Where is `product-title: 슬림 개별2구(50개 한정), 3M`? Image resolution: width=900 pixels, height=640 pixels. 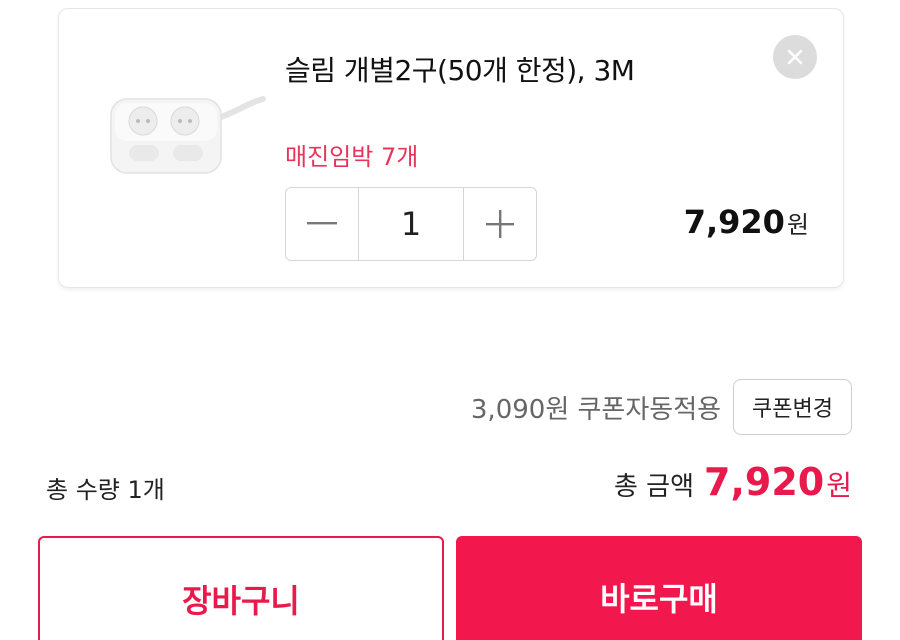 product-title: 슬림 개별2구(50개 한정), 3M is located at coordinates (460, 70).